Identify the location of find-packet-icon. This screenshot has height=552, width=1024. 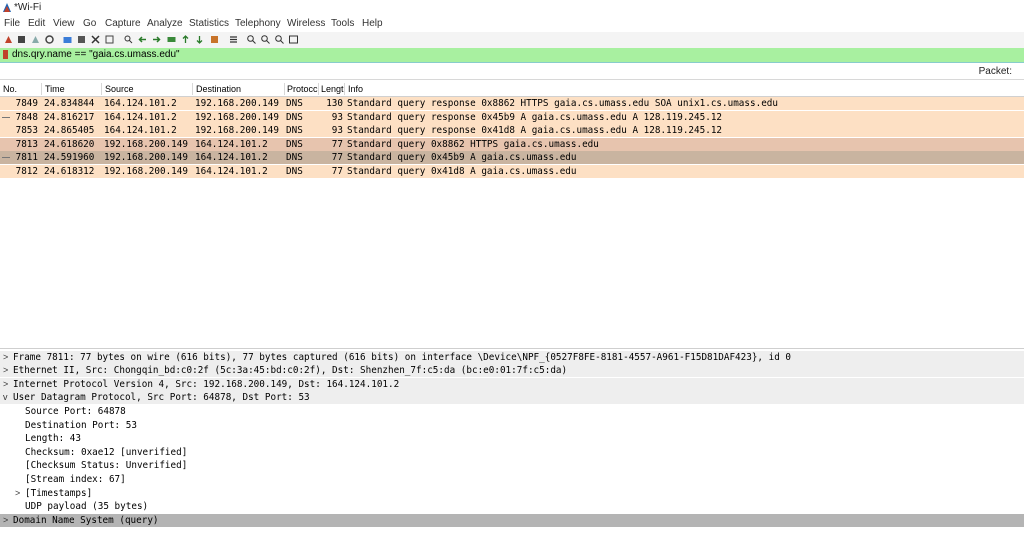
(128, 39).